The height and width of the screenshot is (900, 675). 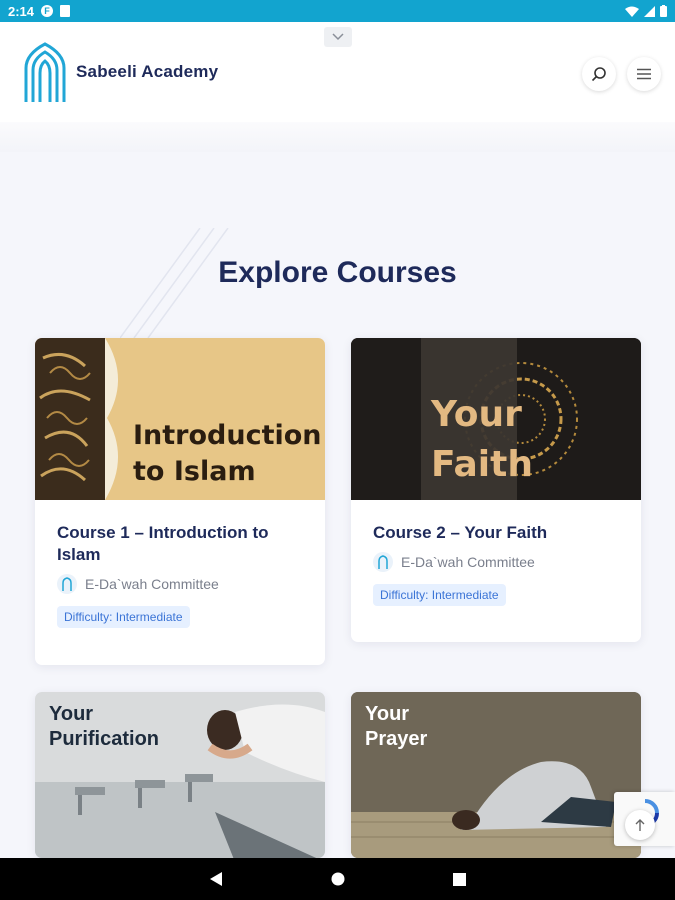 I want to click on nav-back-button, so click(x=216, y=879).